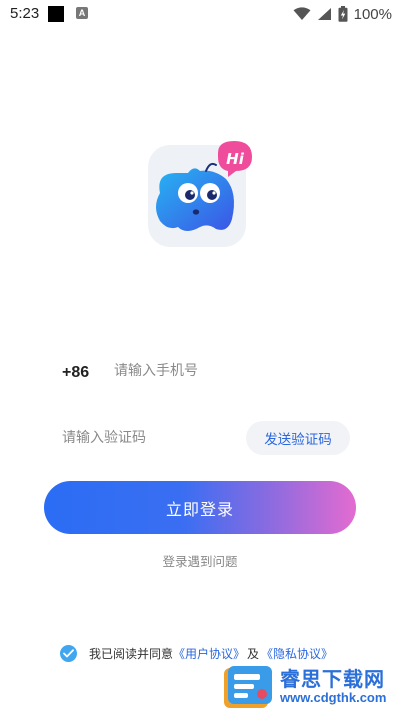 Image resolution: width=400 pixels, height=710 pixels. I want to click on hi-badge-text: Hi, so click(235, 159).